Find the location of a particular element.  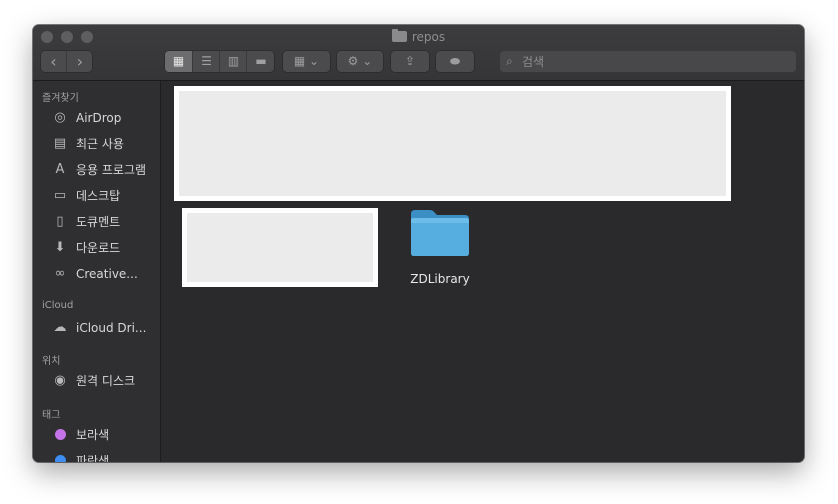

sidebar-item-tag-blue: 파란색 is located at coordinates (105, 456).